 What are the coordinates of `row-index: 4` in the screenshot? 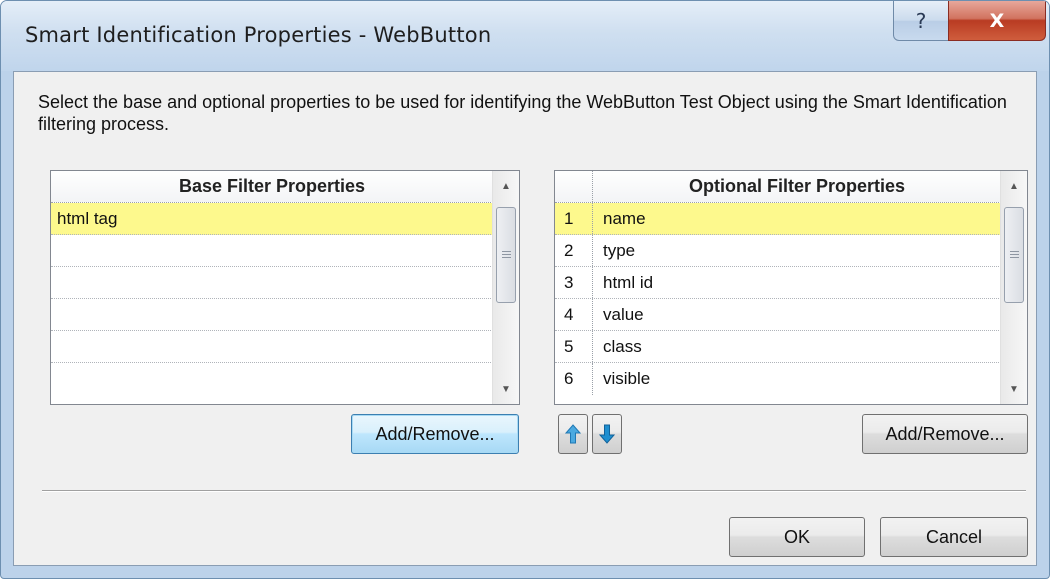 It's located at (574, 314).